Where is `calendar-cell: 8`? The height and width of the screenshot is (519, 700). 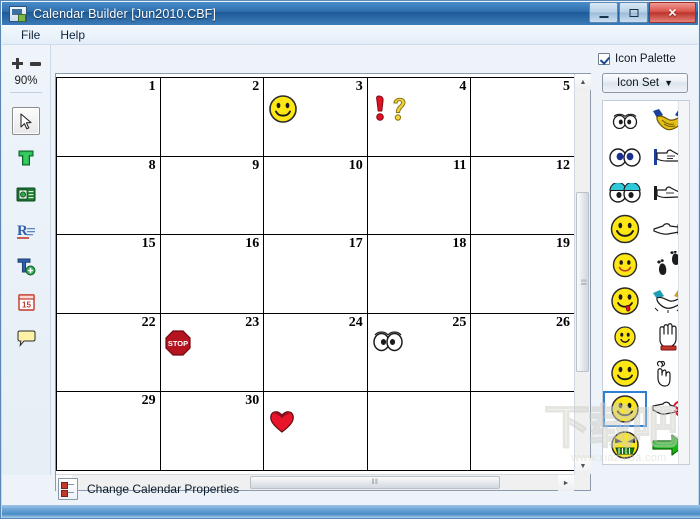 calendar-cell: 8 is located at coordinates (109, 196).